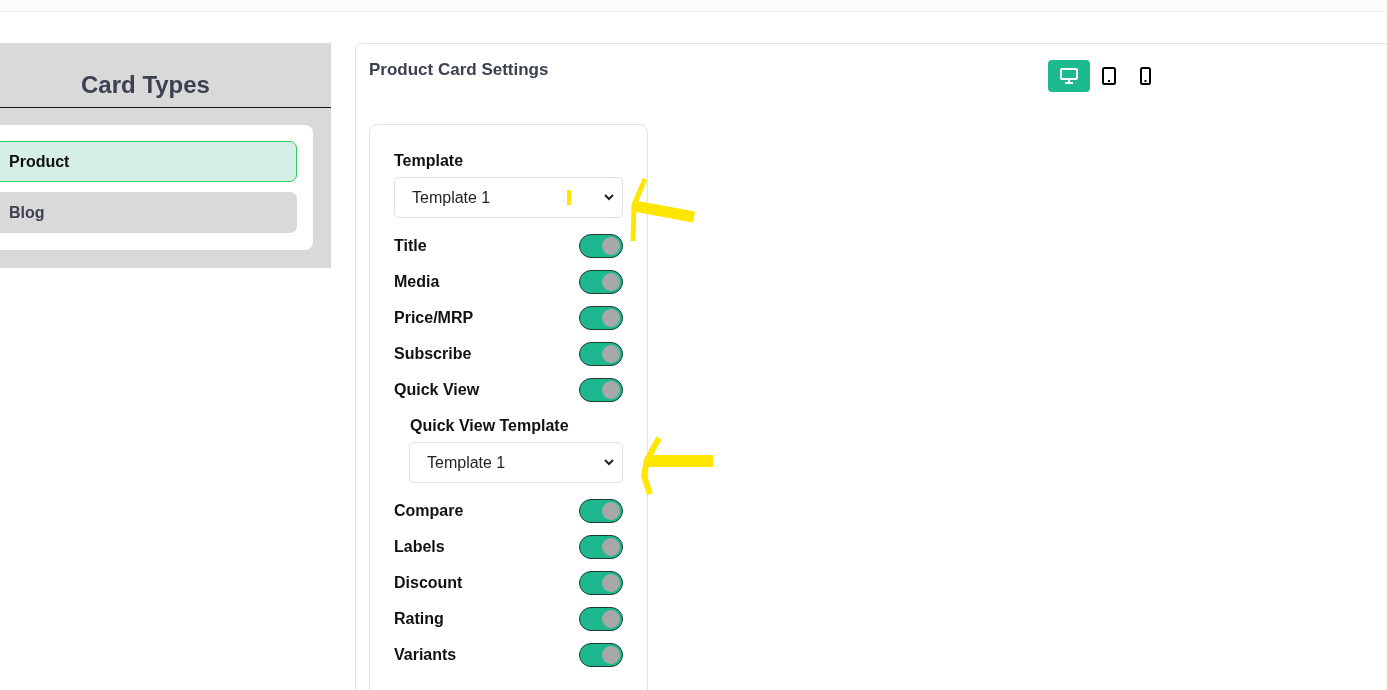 The image size is (1387, 690). I want to click on phone-icon, so click(1145, 76).